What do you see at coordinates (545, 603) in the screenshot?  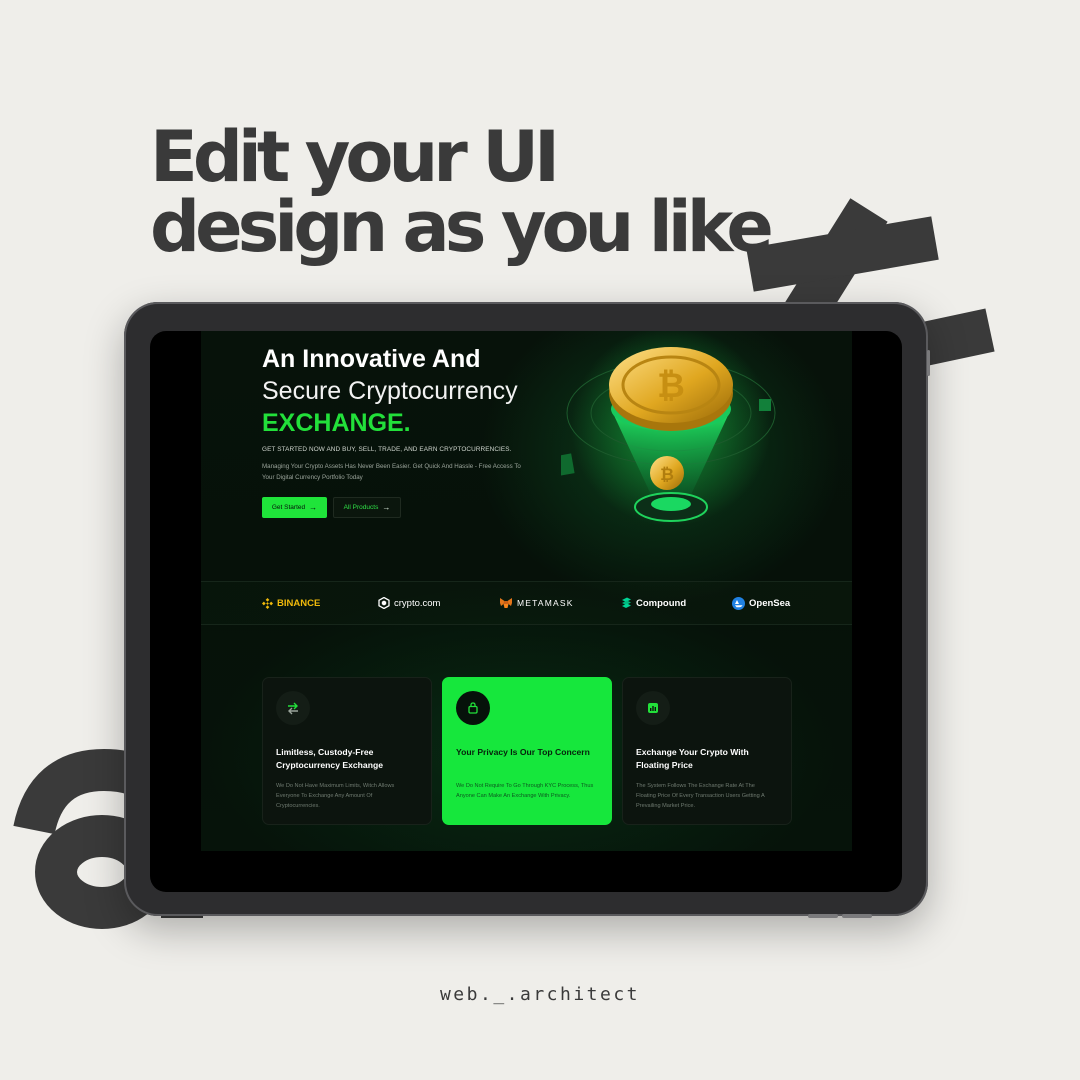 I see `partner-name: METAMASK` at bounding box center [545, 603].